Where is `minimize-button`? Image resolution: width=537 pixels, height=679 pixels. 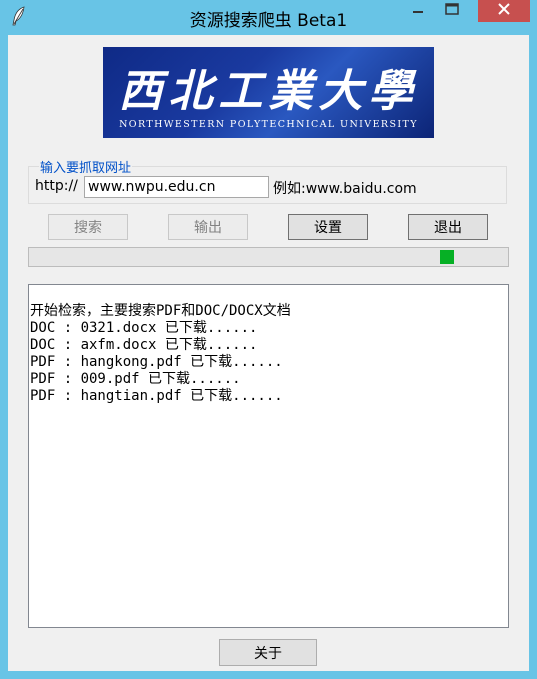 minimize-button is located at coordinates (418, 11).